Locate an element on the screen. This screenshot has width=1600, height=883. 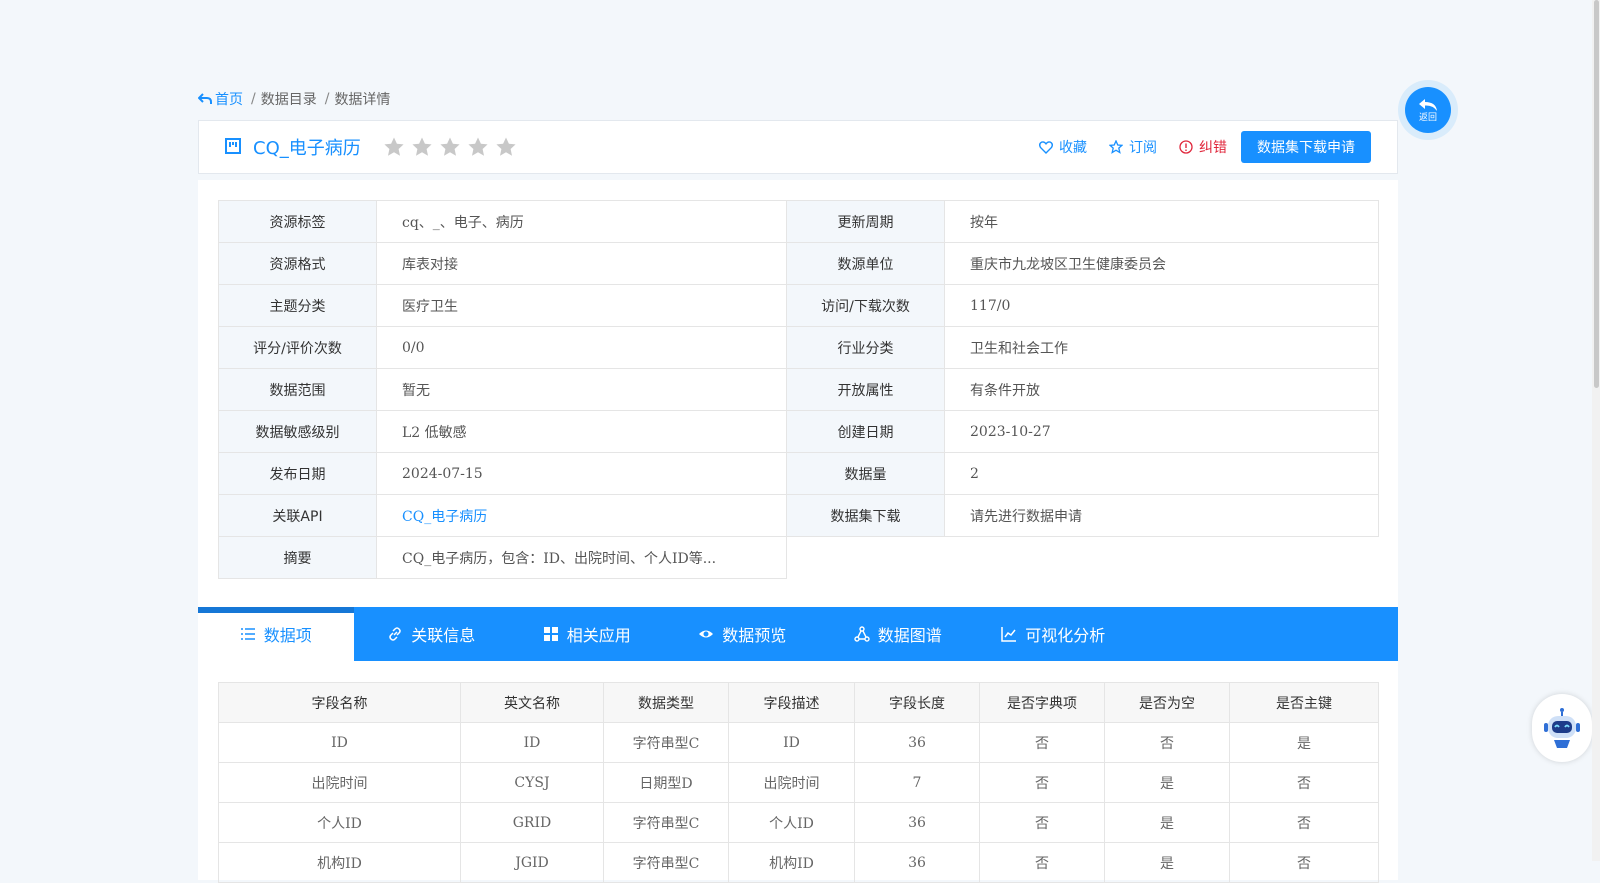
metadata-row: 数据敏感级别 L2 低敏感 创建日期 2023-10-27 is located at coordinates (798, 431).